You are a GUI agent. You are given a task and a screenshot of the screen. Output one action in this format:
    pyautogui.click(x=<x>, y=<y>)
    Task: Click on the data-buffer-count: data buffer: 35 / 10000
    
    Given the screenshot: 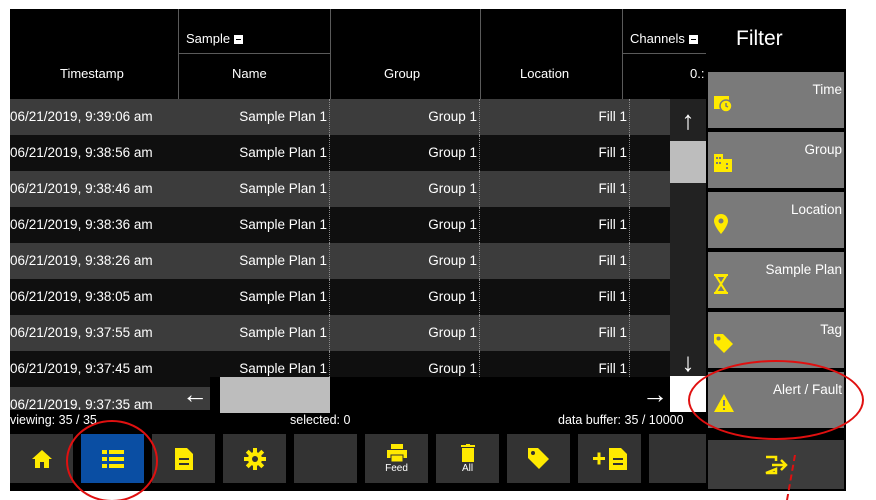 What is the action you would take?
    pyautogui.click(x=621, y=420)
    